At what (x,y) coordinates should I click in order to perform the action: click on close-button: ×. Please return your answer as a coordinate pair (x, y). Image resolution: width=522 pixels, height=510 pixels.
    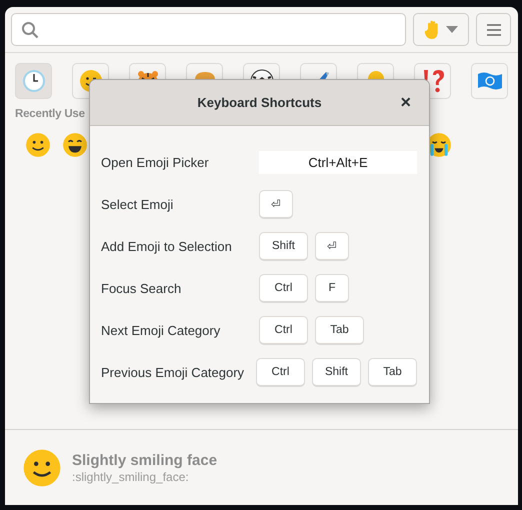
    Looking at the image, I should click on (405, 102).